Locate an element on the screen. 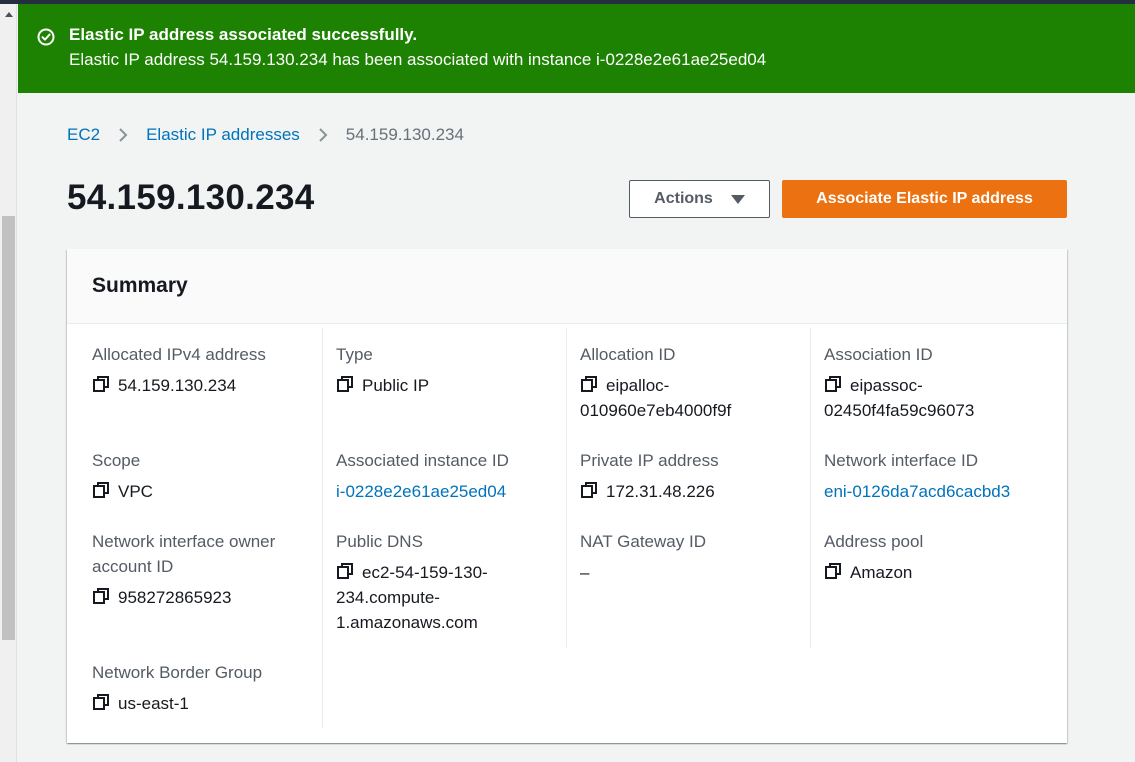  field-label: Network interface owner account ID is located at coordinates (204, 554).